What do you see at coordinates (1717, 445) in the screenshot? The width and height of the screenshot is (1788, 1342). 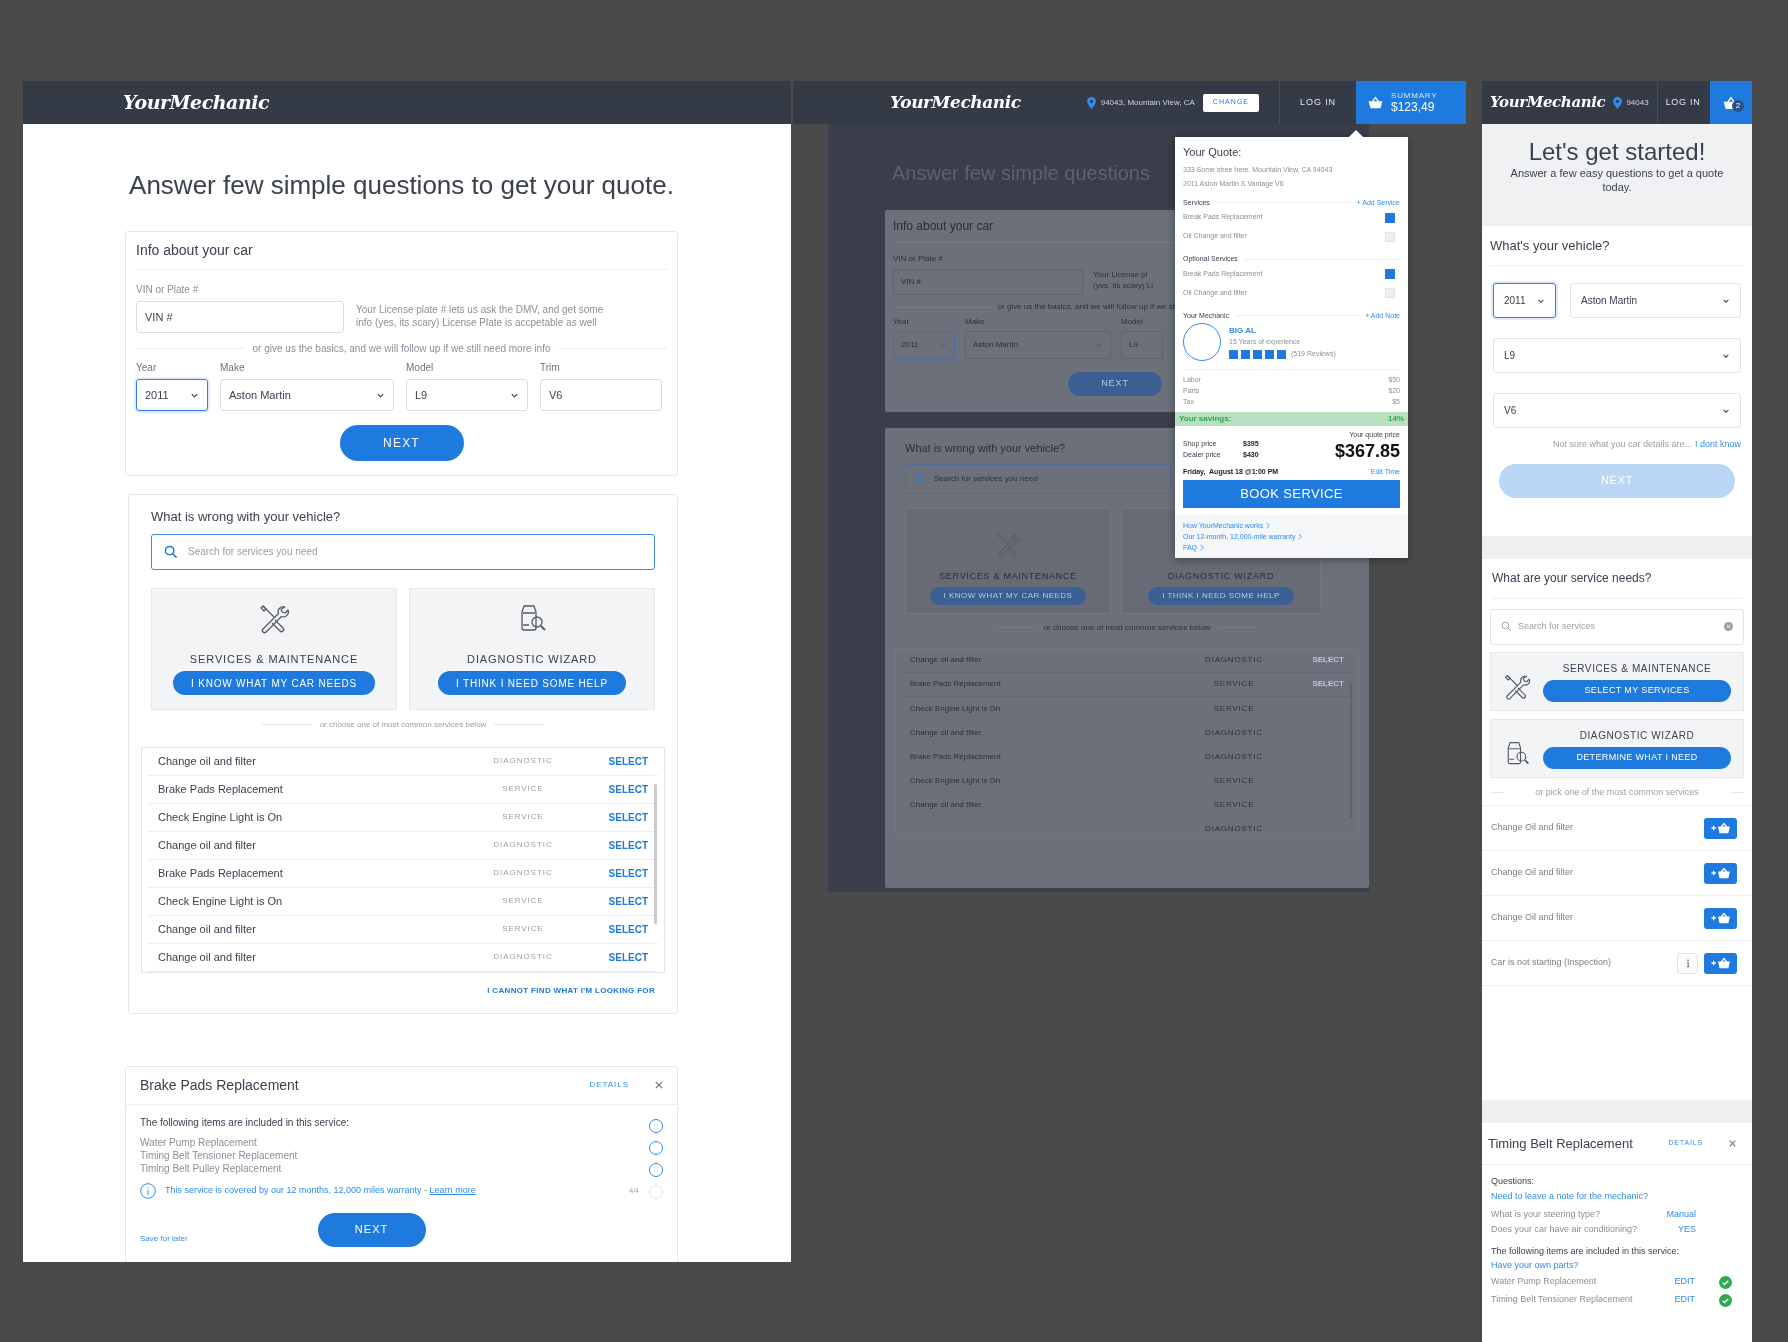 I see `dont-know-link: I dont know` at bounding box center [1717, 445].